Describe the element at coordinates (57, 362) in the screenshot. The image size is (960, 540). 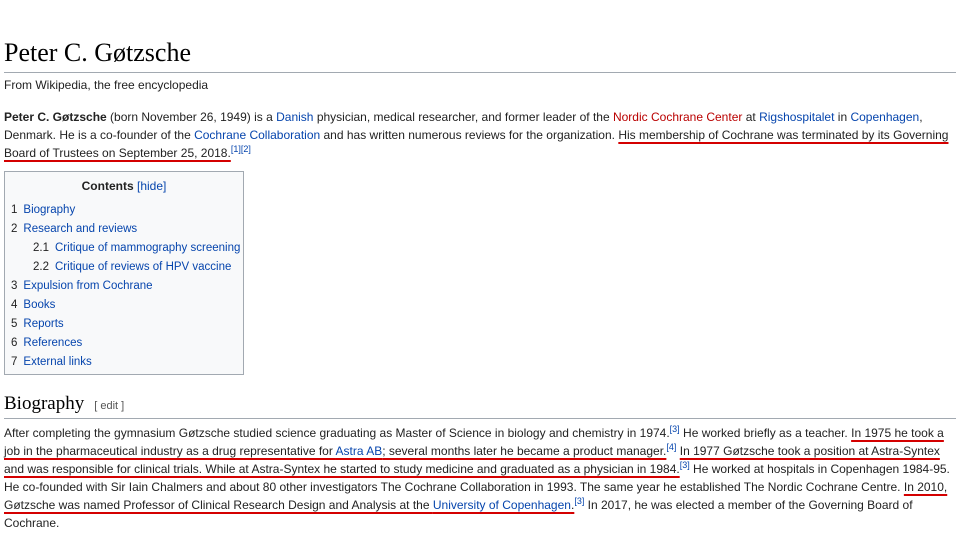
I see `toc-link: External links` at that location.